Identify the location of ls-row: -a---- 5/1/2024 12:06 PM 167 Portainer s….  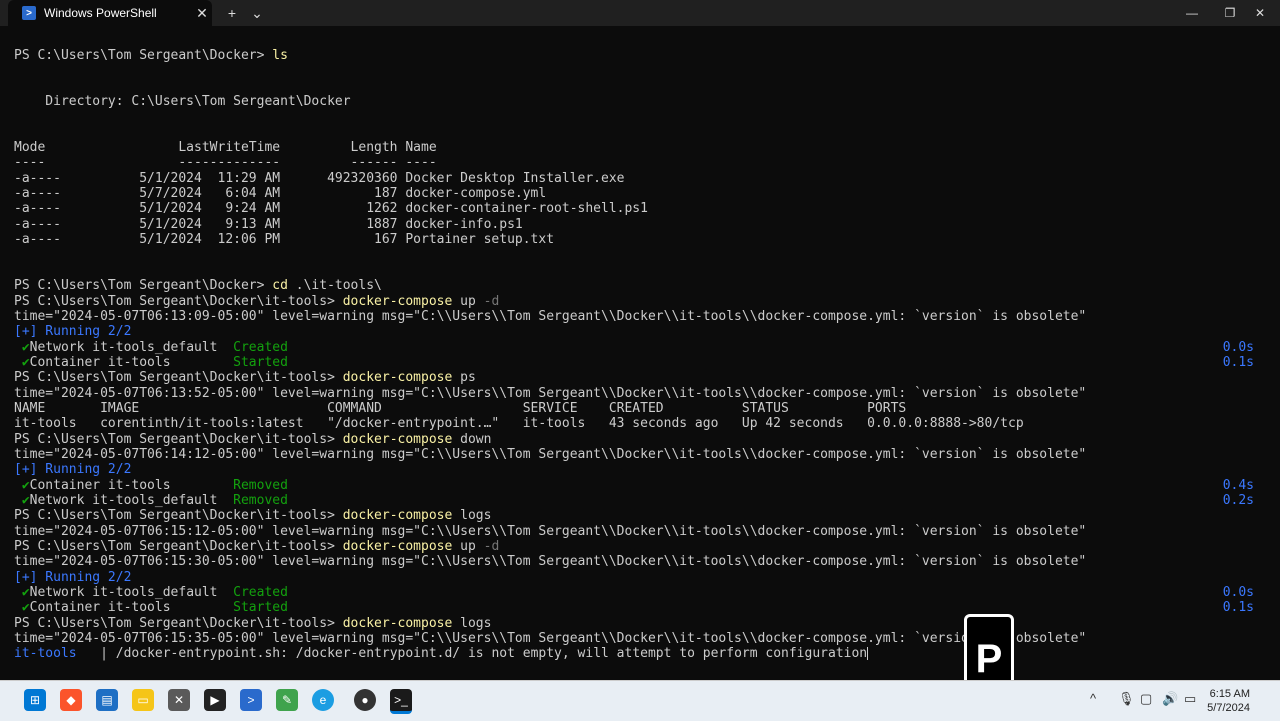
(284, 240).